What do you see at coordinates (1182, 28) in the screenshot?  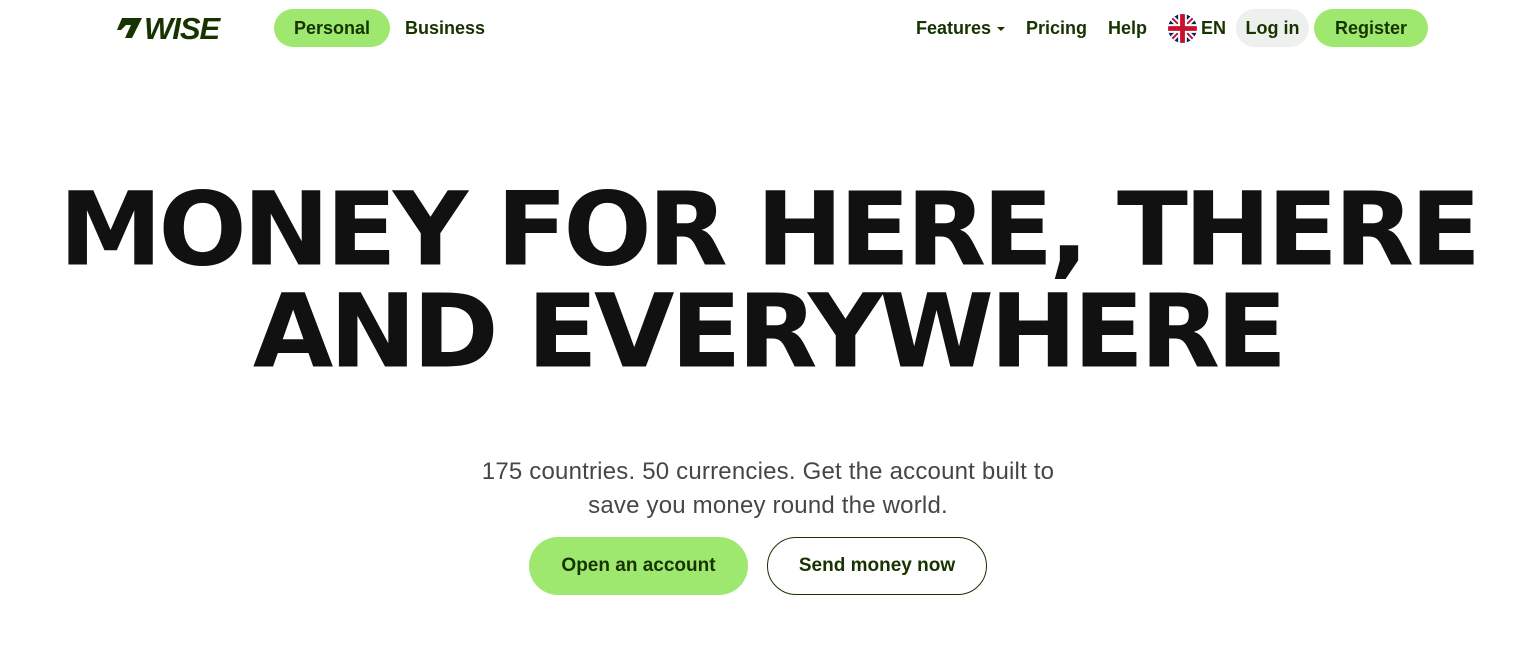 I see `uk-flag-icon` at bounding box center [1182, 28].